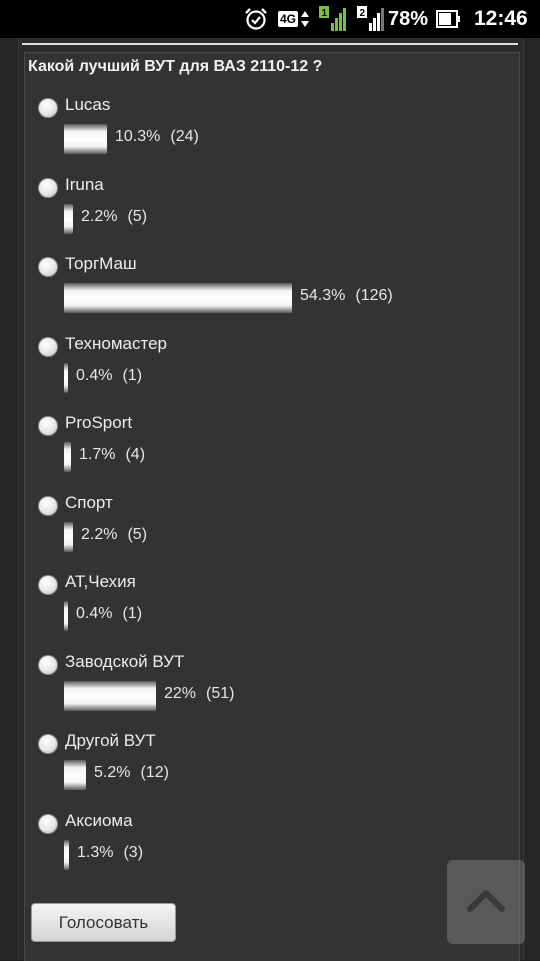 This screenshot has height=961, width=540. Describe the element at coordinates (449, 19) in the screenshot. I see `battery-icon` at that location.